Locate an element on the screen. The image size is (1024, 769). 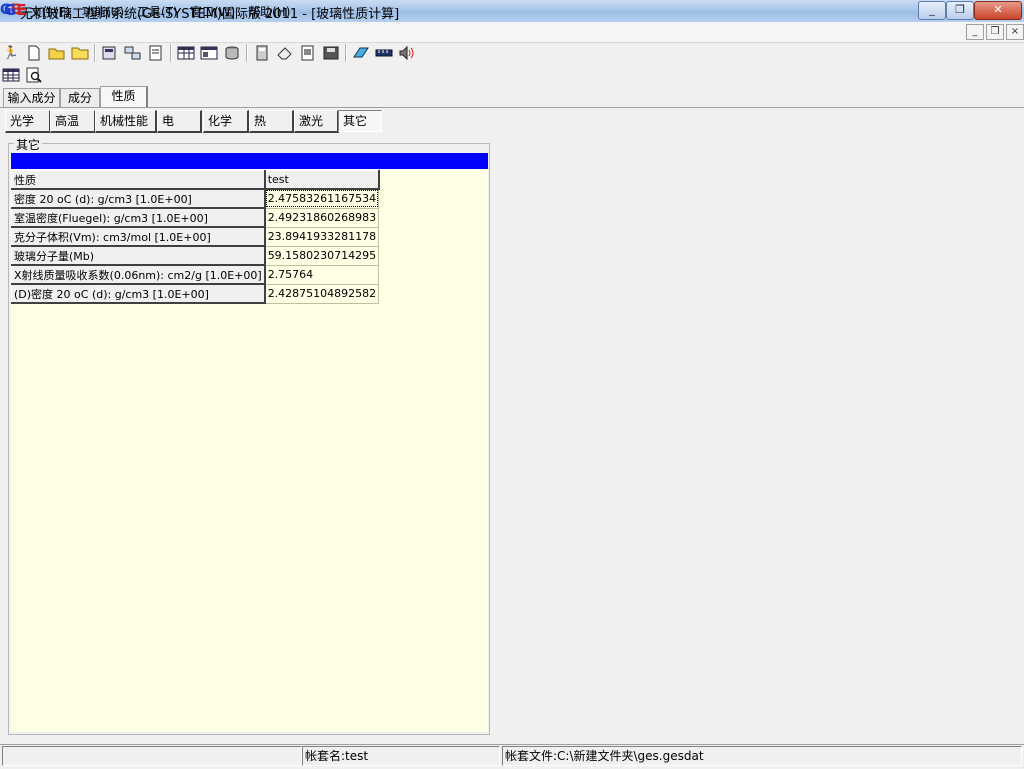
menu-window: 窗口(W) is located at coordinates (212, 11).